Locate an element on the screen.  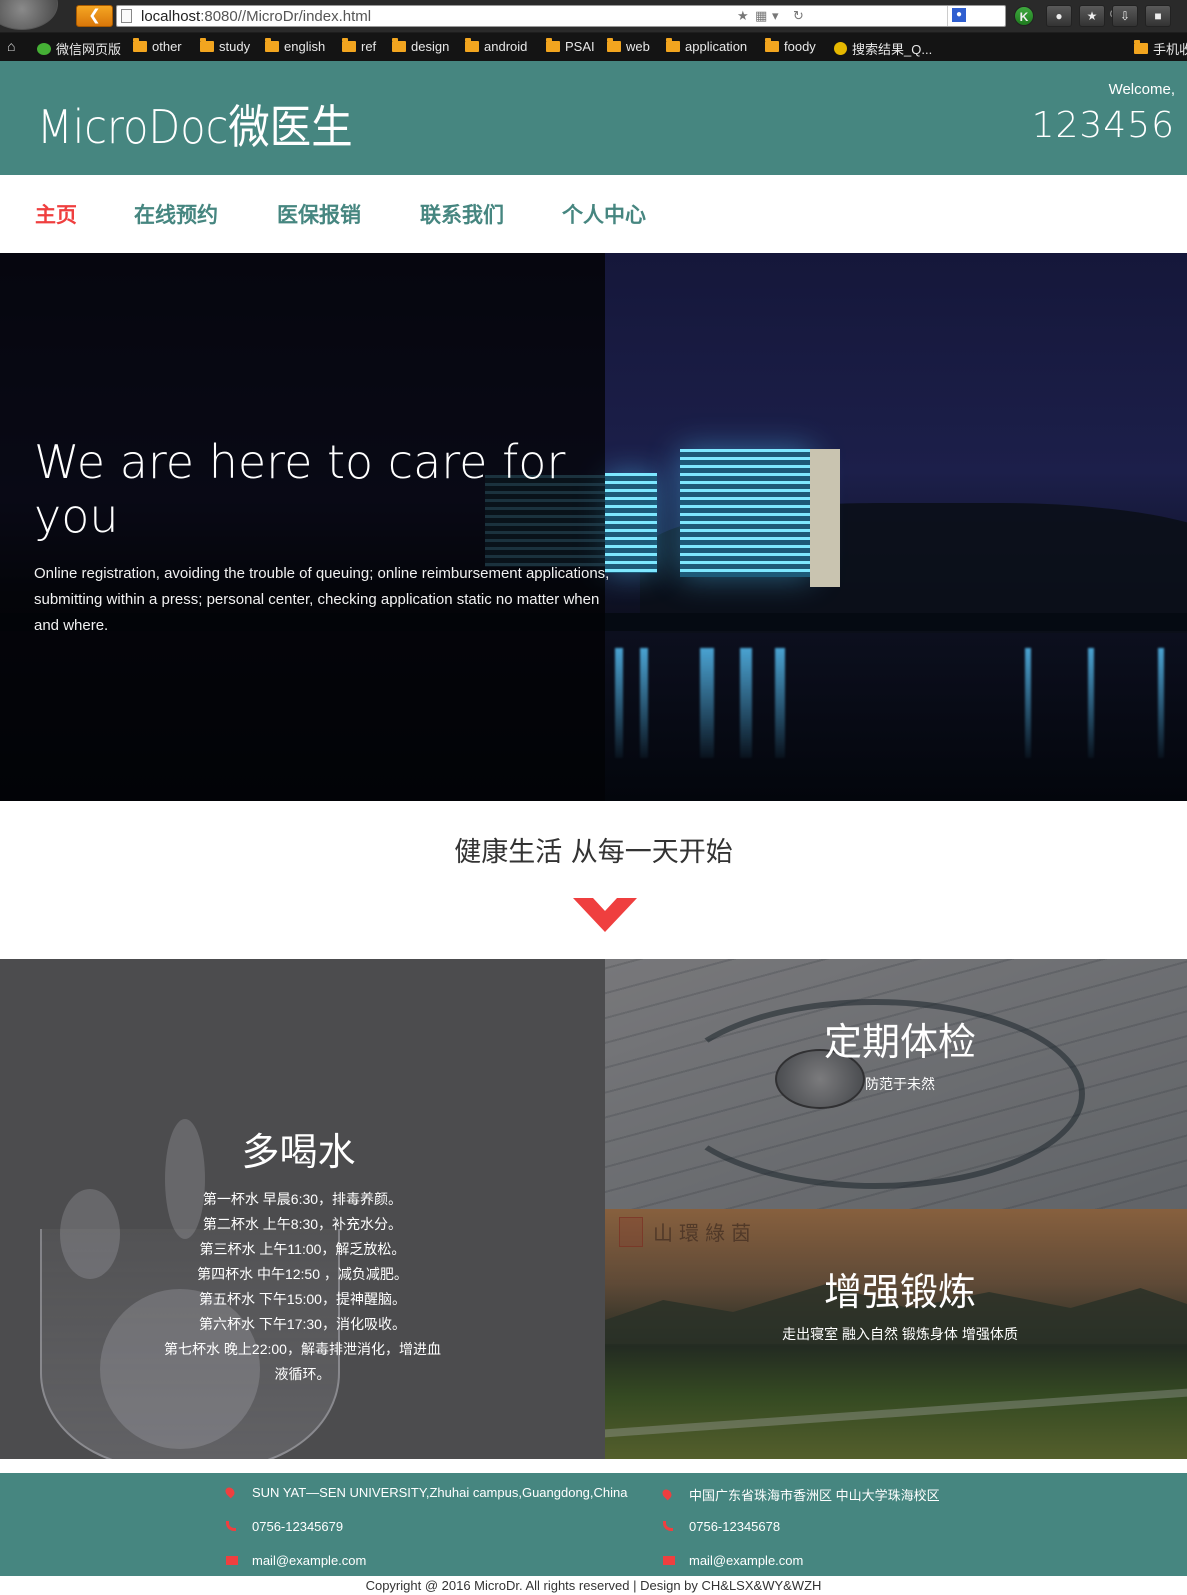
bookmark-item: application is located at coordinates (706, 46).